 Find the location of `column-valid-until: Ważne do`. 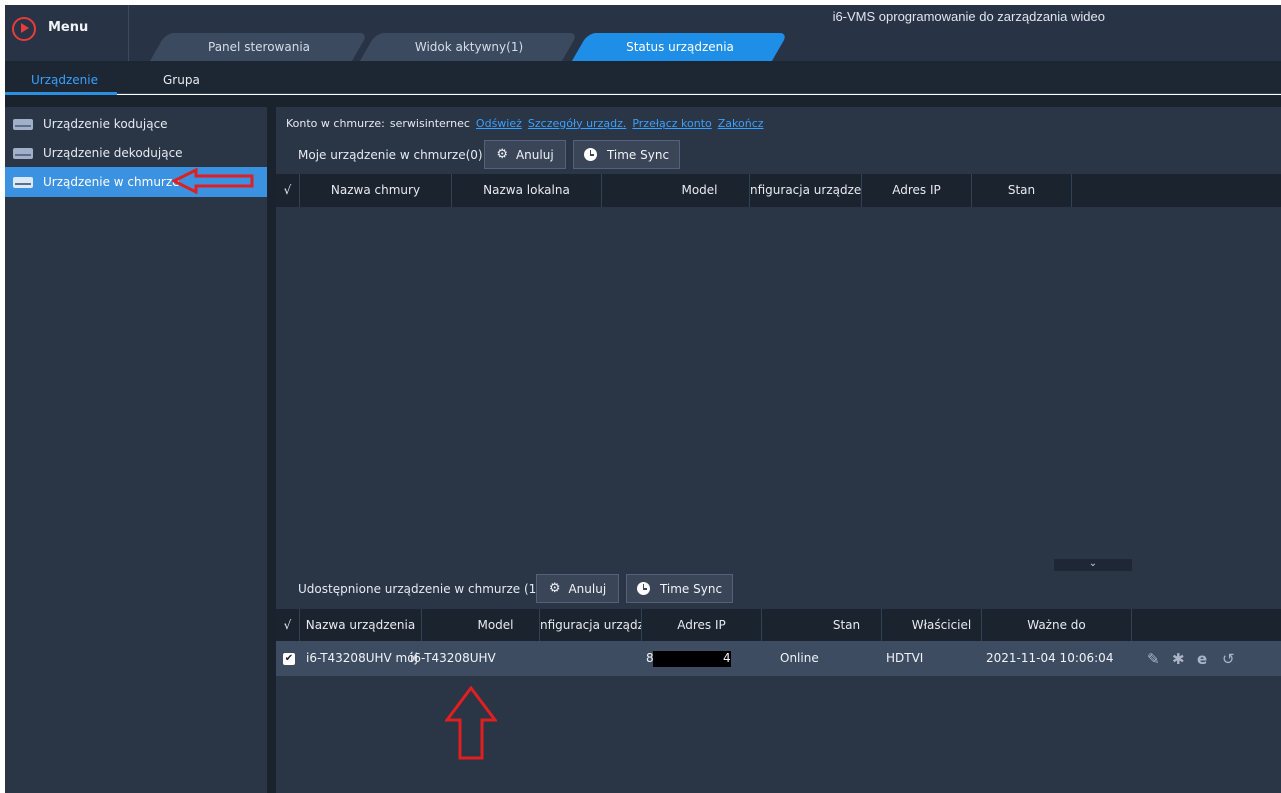

column-valid-until: Ważne do is located at coordinates (1057, 625).